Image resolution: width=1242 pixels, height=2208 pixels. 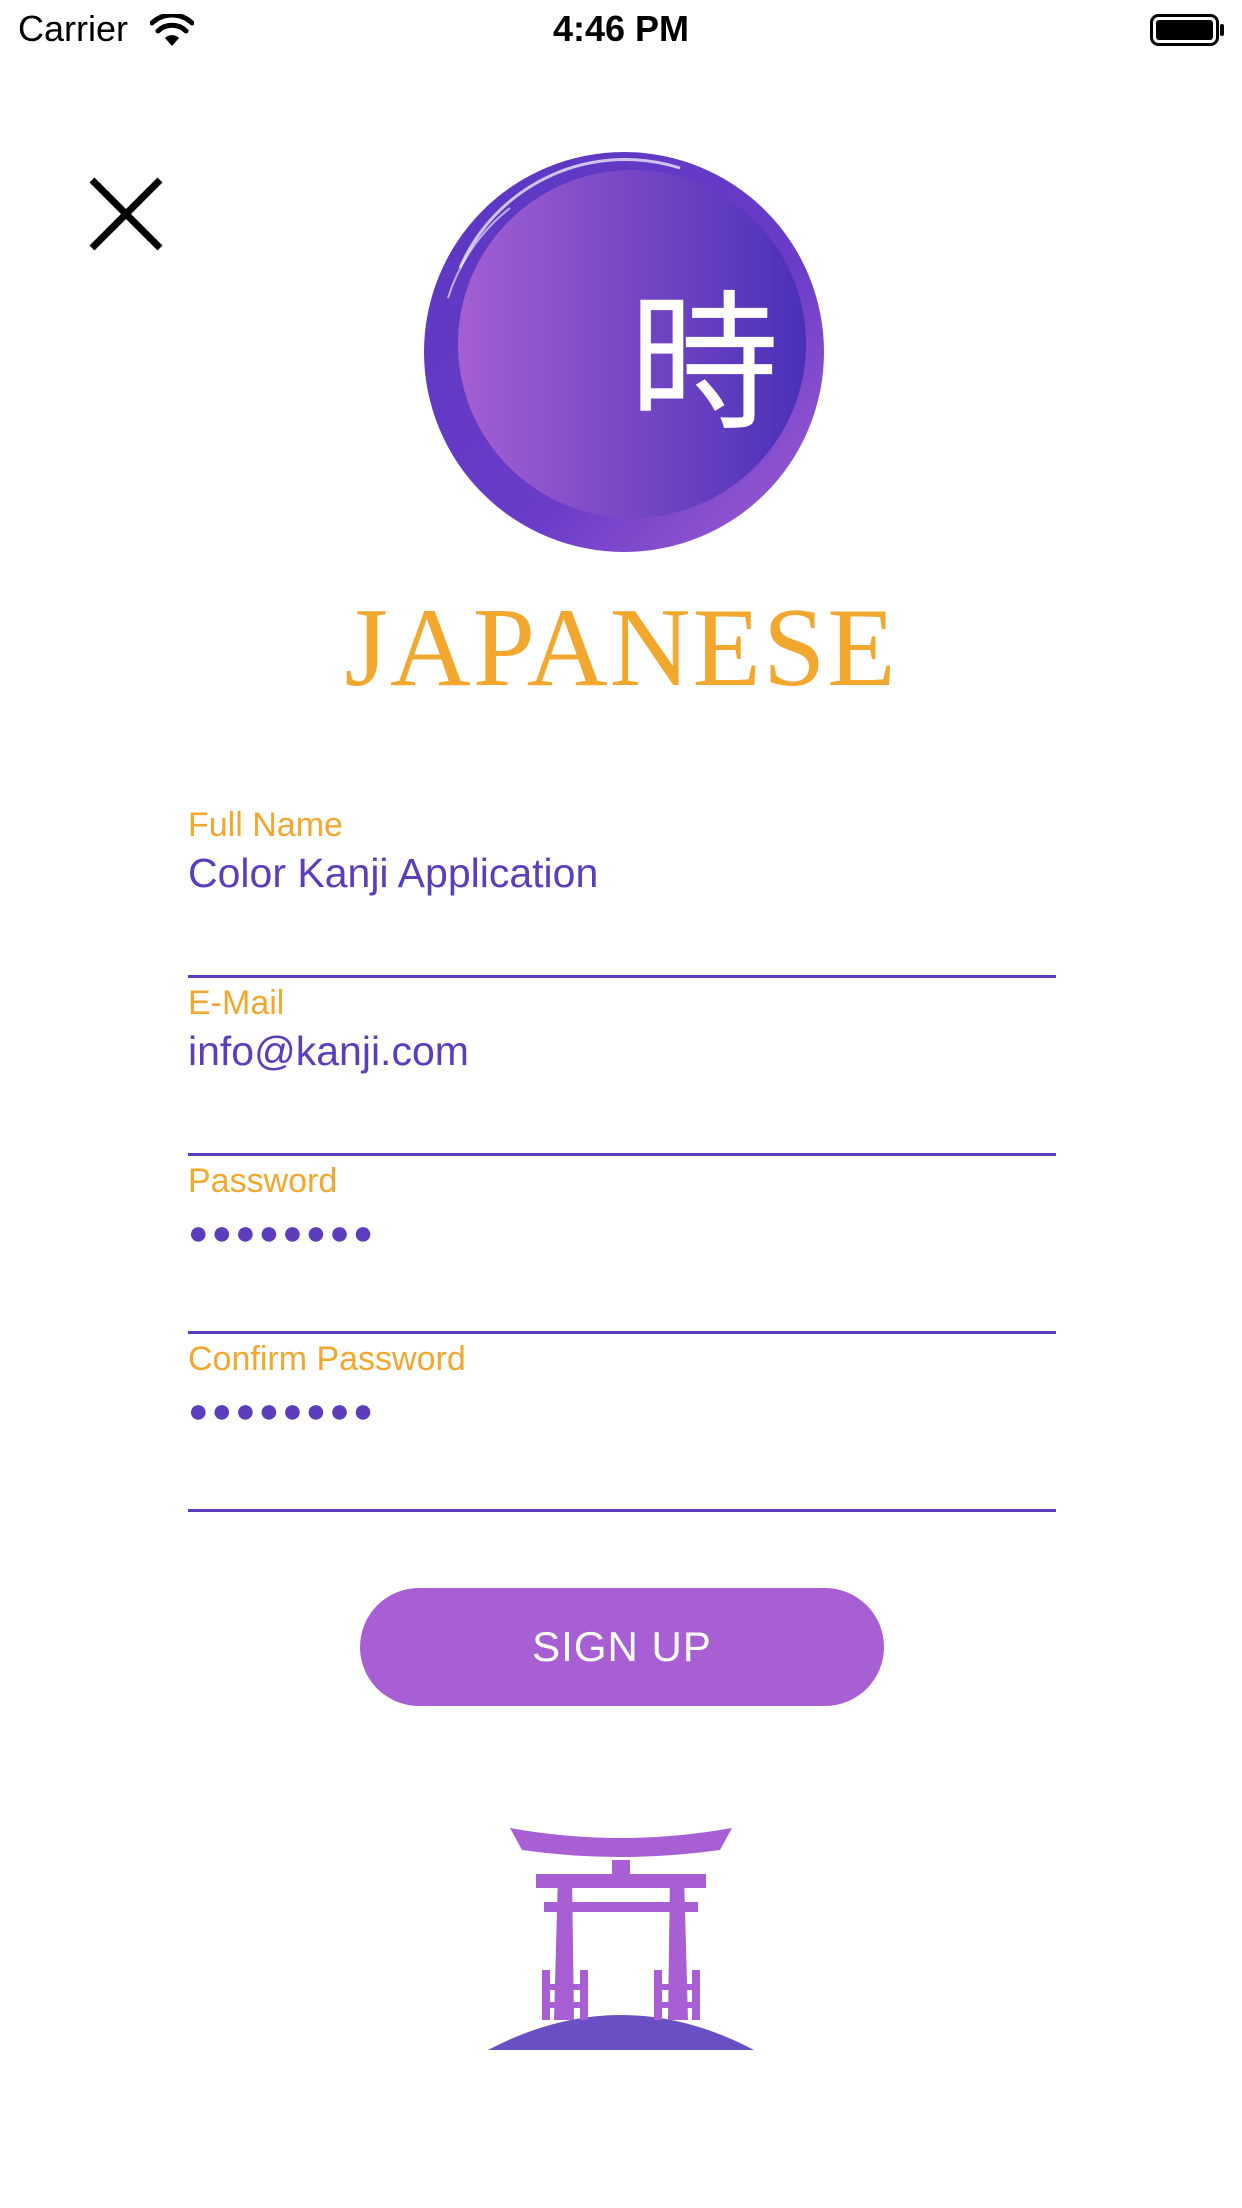 What do you see at coordinates (393, 873) in the screenshot?
I see `full-name-input: Color Kanji Application` at bounding box center [393, 873].